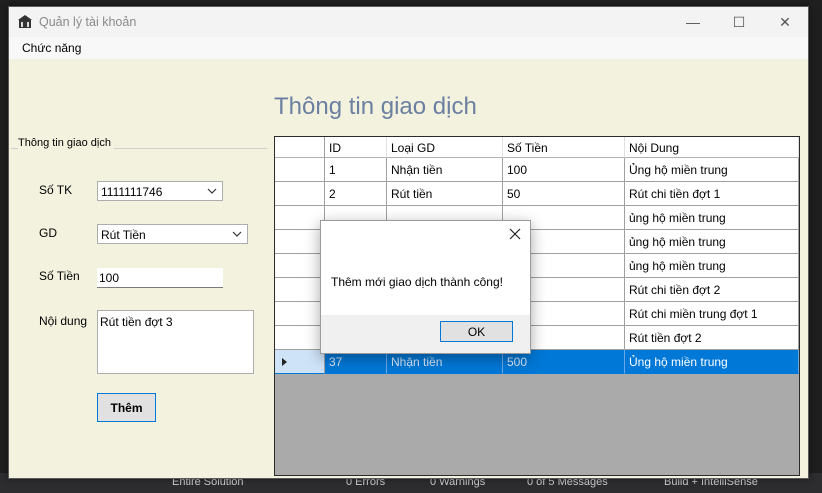 Image resolution: width=822 pixels, height=493 pixels. I want to click on column-header-id: ID, so click(356, 147).